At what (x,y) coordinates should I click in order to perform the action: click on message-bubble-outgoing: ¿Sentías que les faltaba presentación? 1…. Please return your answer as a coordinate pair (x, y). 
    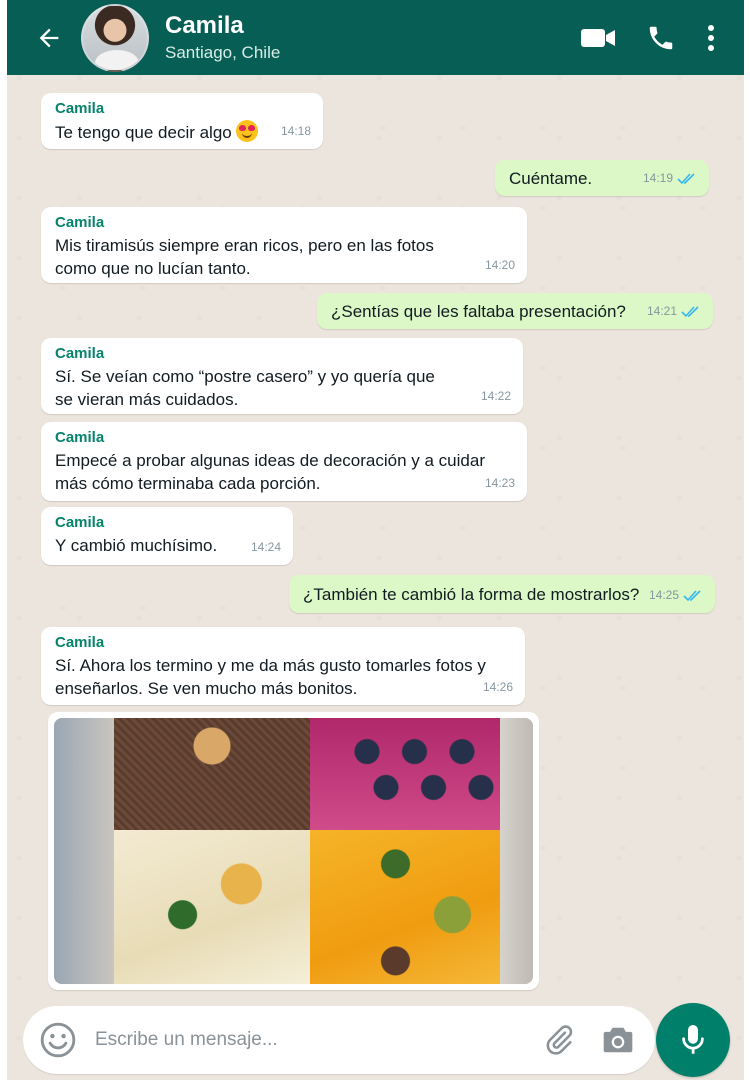
    Looking at the image, I should click on (515, 311).